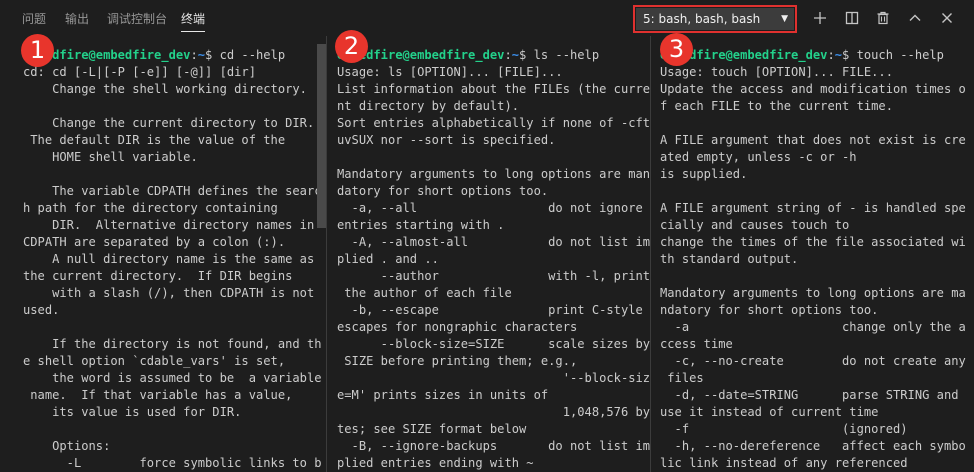  I want to click on trash-icon, so click(883, 18).